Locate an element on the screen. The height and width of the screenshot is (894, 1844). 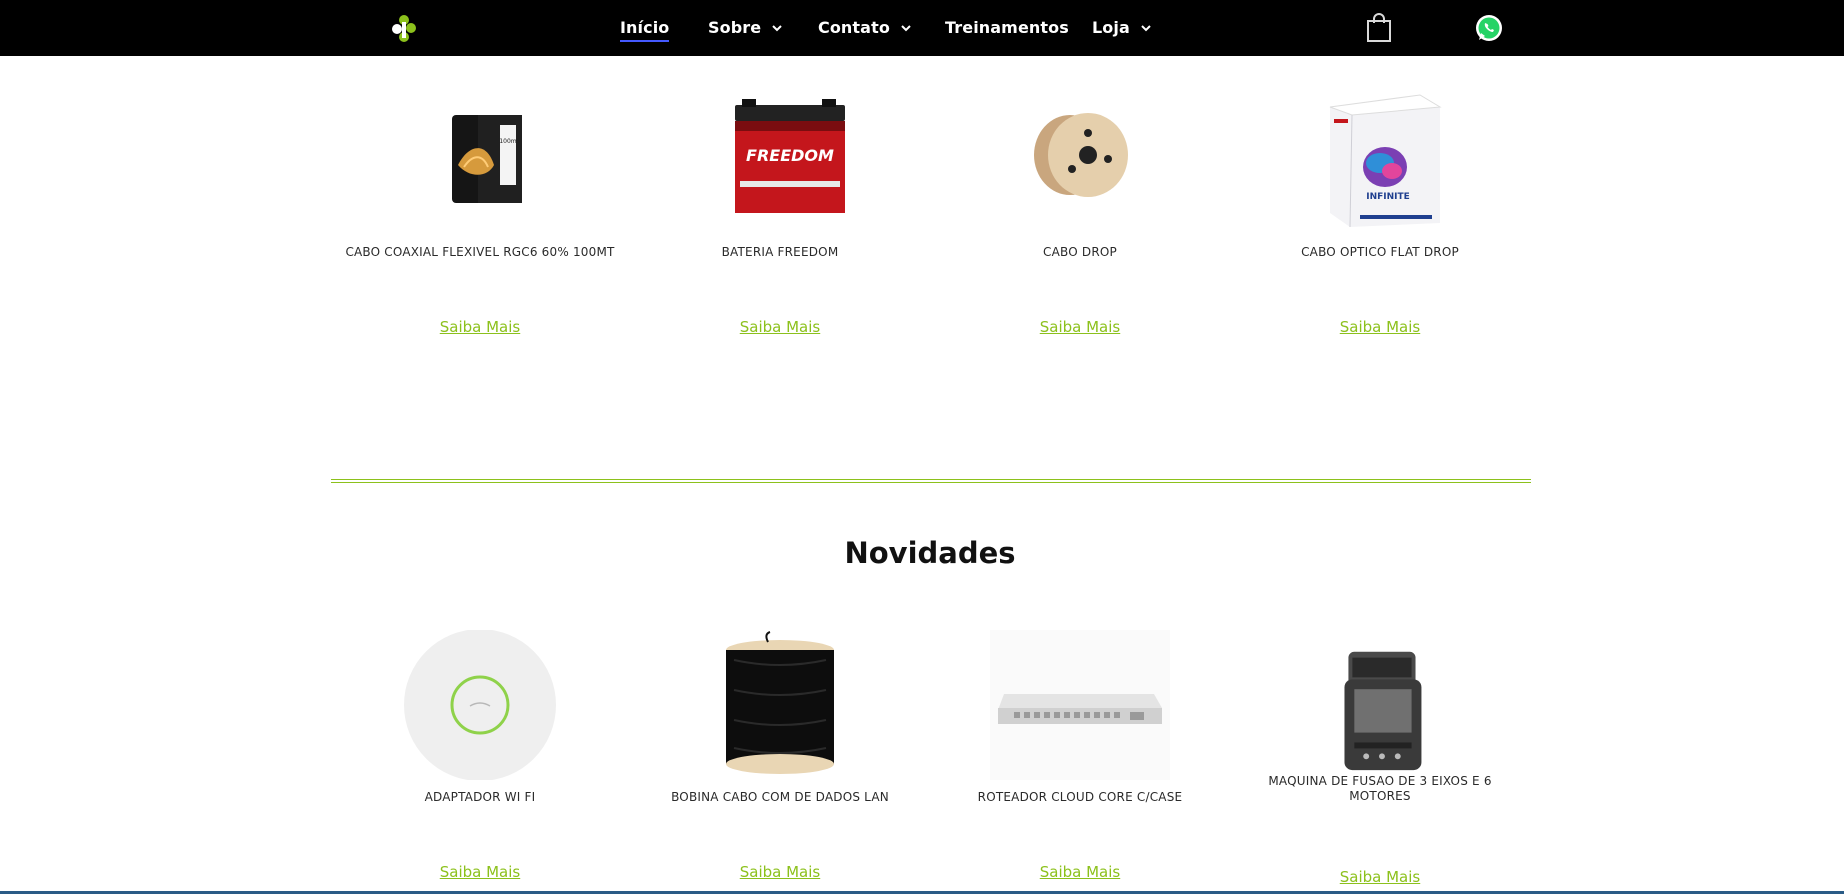
product-card: ADAPTADOR WI FI Saiba Mais is located at coordinates (480, 756).